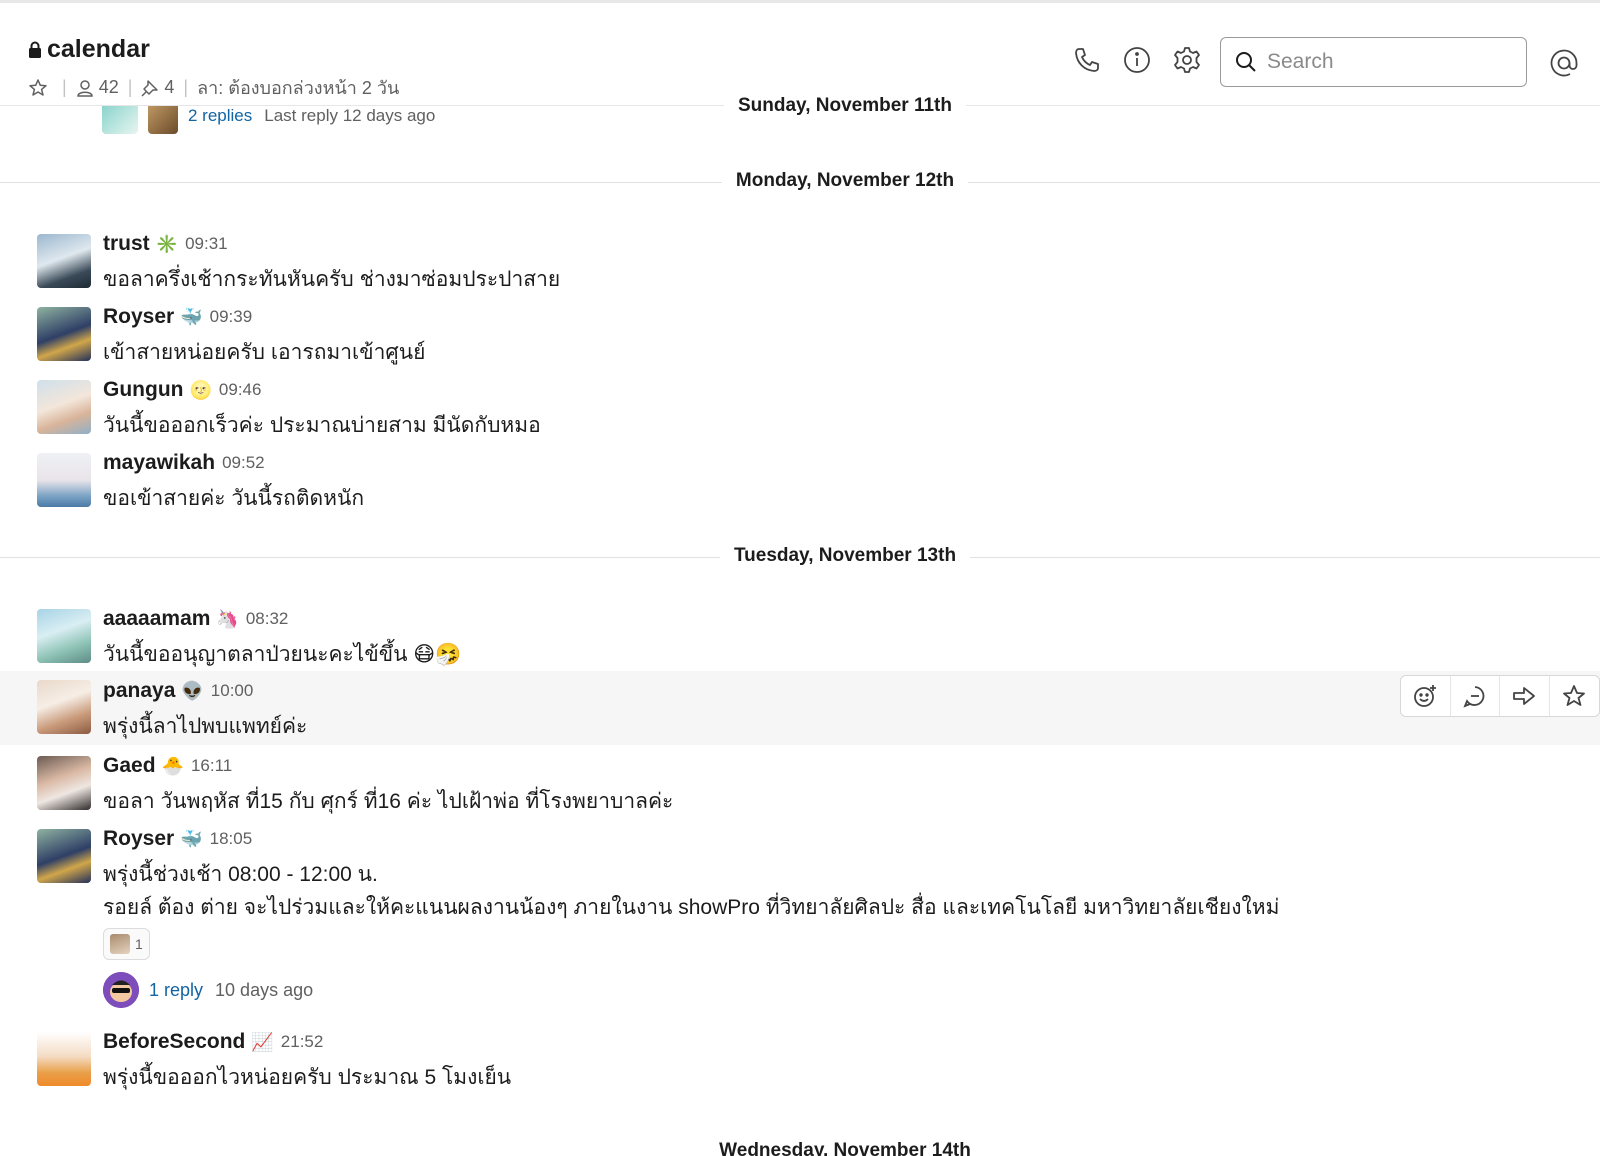  I want to click on star-icon, so click(1574, 696).